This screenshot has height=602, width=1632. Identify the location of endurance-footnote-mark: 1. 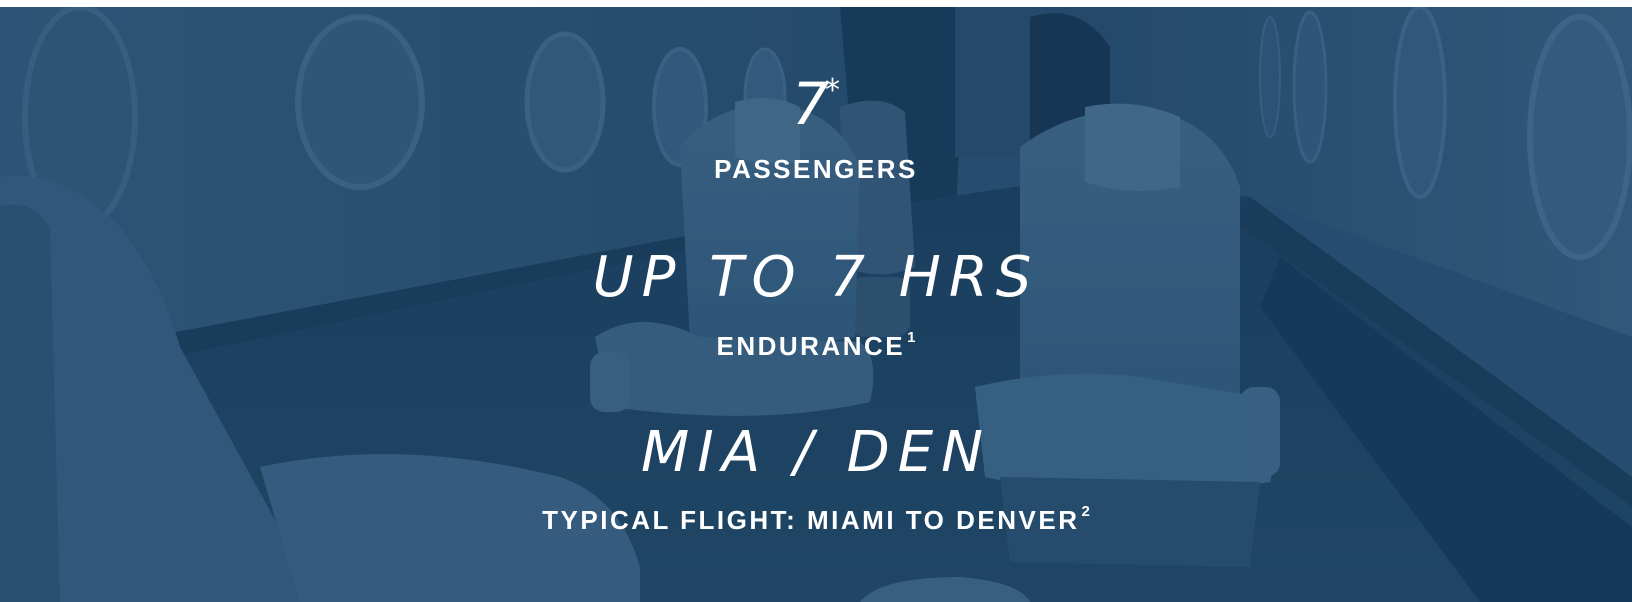
(911, 338).